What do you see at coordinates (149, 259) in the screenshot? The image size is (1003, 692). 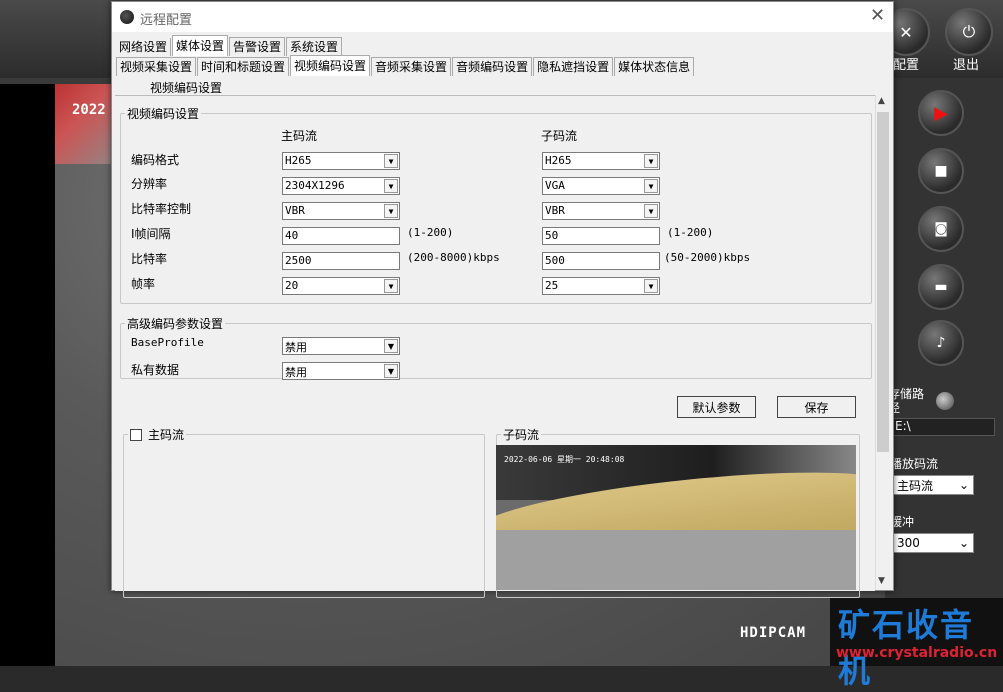 I see `bitrate-label: 比特率` at bounding box center [149, 259].